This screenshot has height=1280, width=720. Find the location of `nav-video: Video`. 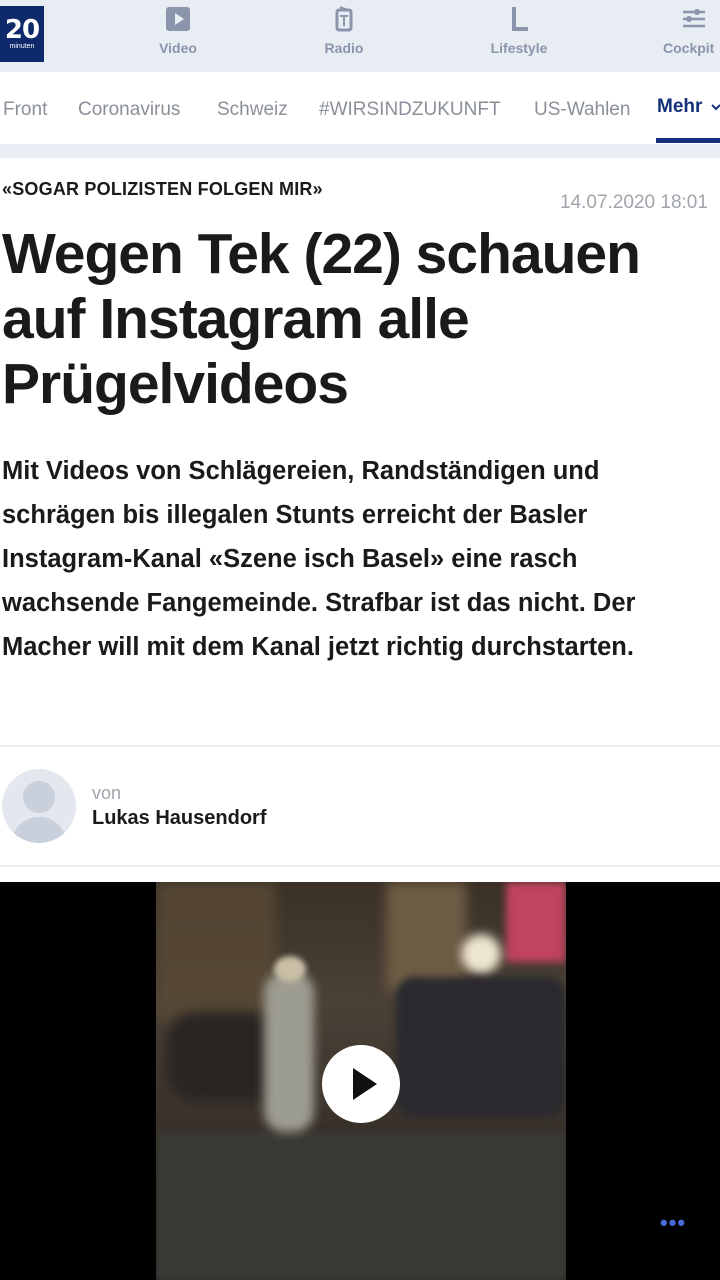

nav-video: Video is located at coordinates (178, 30).